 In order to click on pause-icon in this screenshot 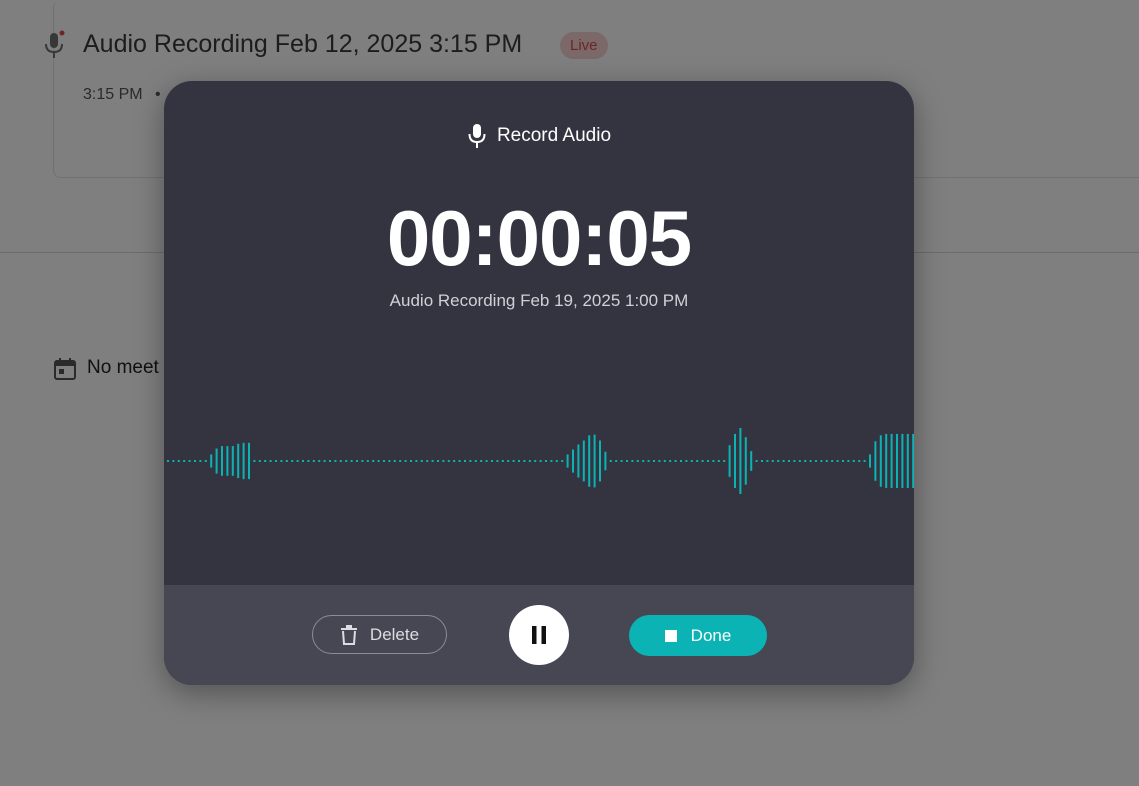, I will do `click(539, 635)`.